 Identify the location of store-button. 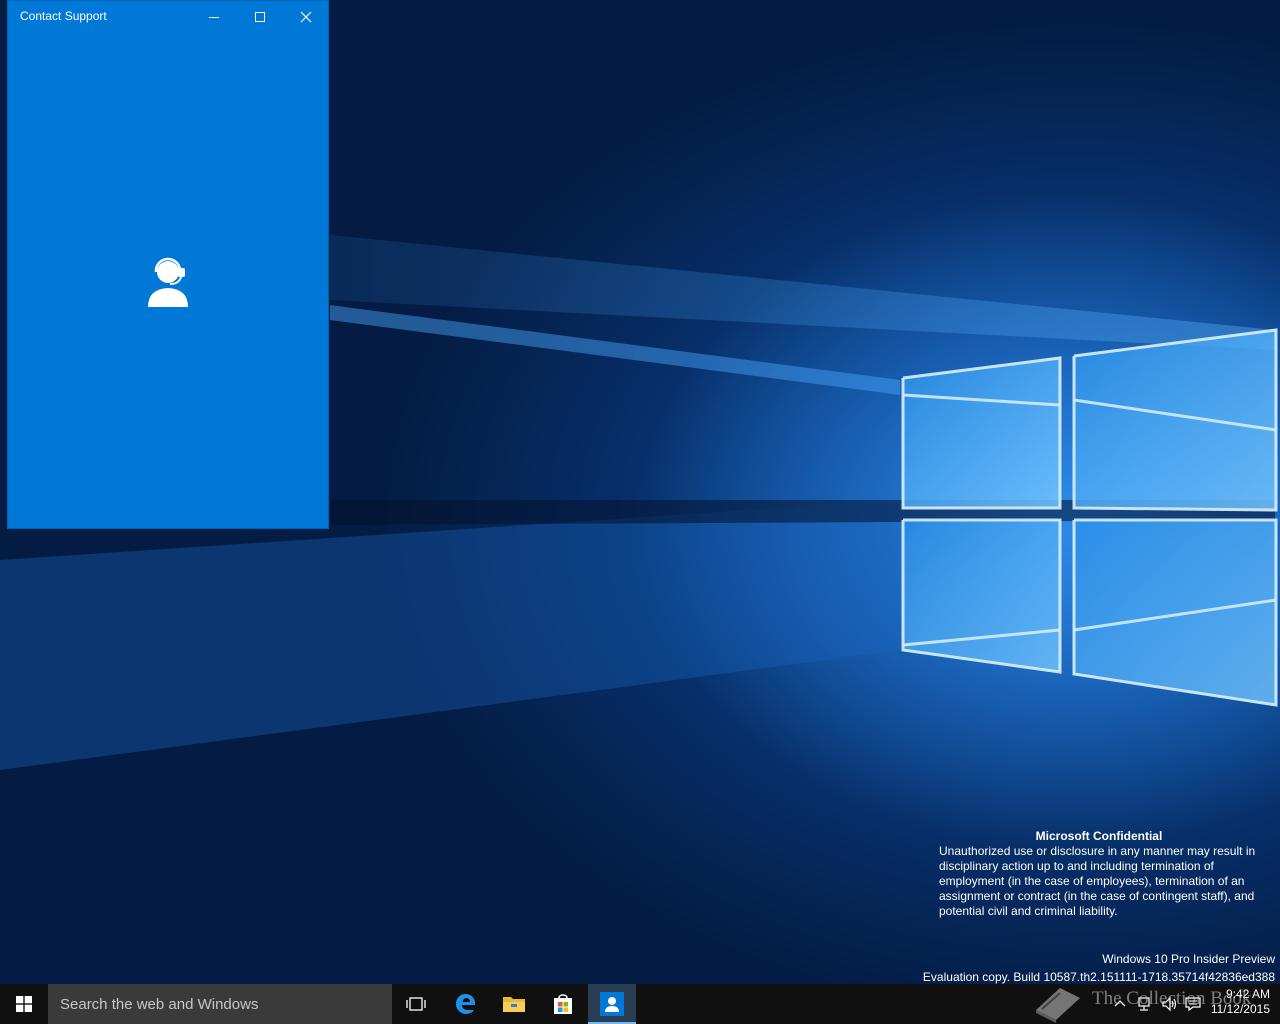
(563, 1004).